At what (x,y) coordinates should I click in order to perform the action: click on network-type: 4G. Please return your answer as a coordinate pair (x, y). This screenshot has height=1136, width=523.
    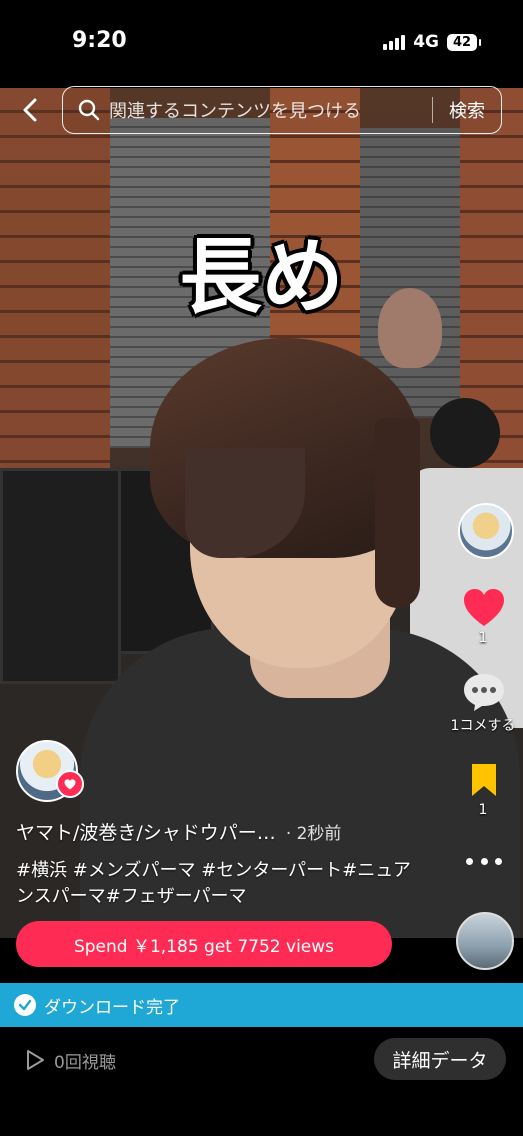
    Looking at the image, I should click on (426, 42).